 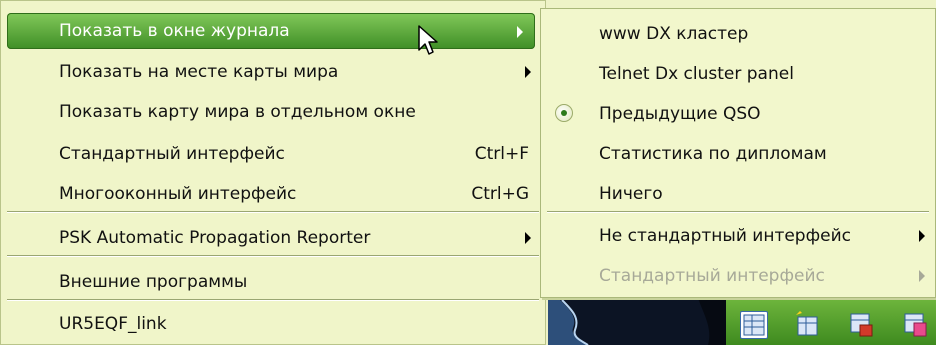 What do you see at coordinates (725, 236) in the screenshot?
I see `menu-item-label: Не стандартный интерфейс` at bounding box center [725, 236].